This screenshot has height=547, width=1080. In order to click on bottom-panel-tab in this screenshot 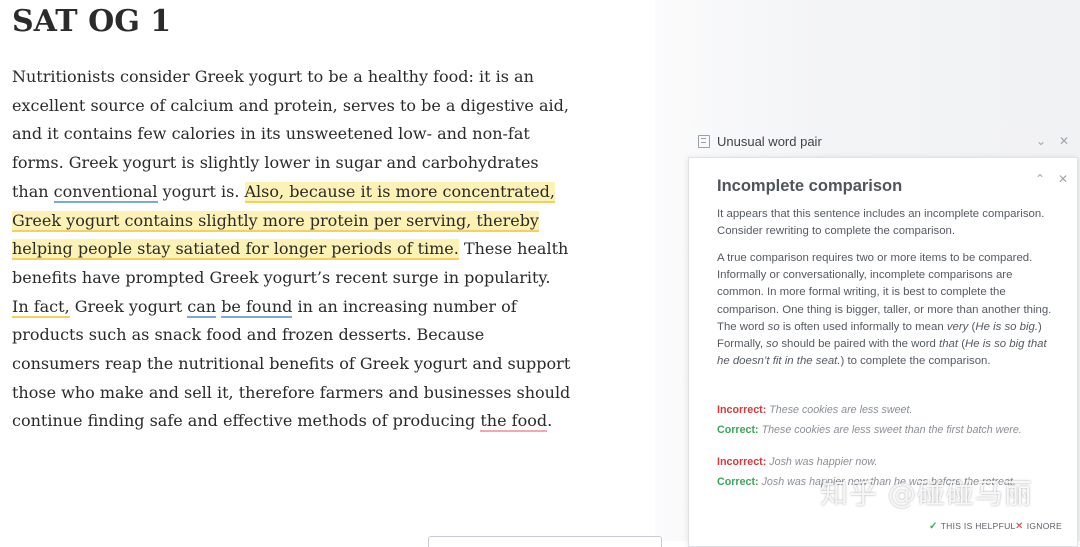, I will do `click(545, 541)`.